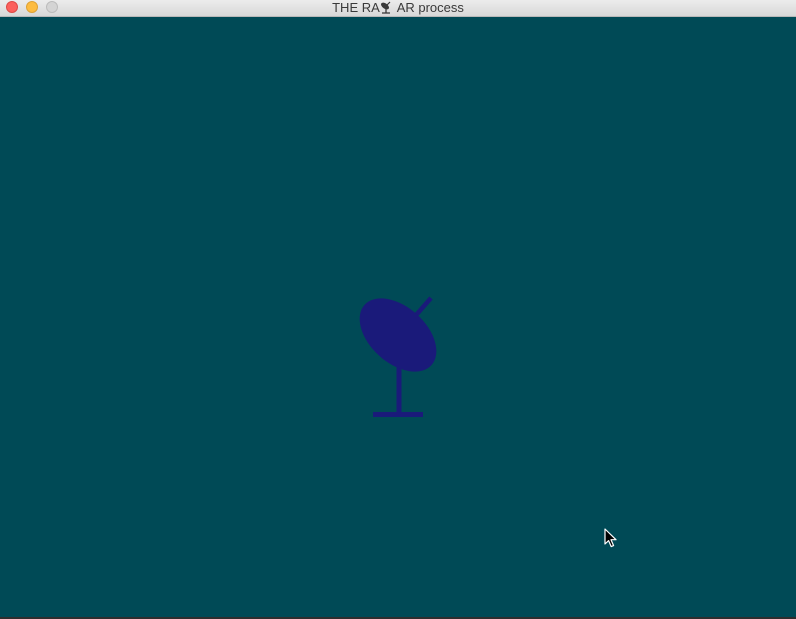  Describe the element at coordinates (430, 7) in the screenshot. I see `window-title-right: AR process` at that location.